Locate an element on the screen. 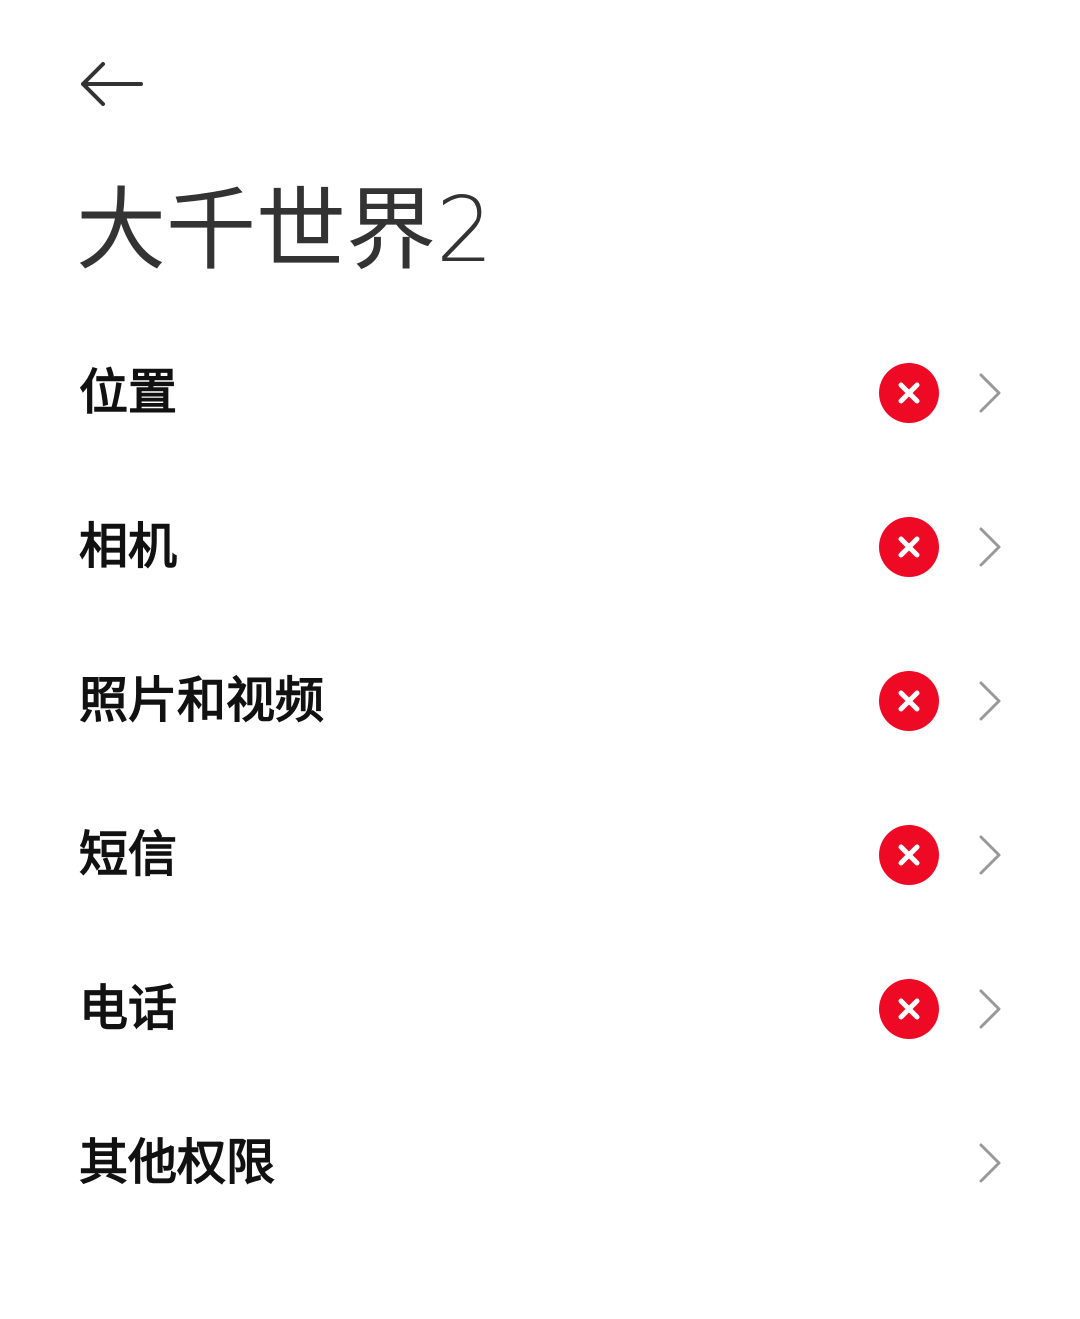 The image size is (1080, 1319). arrow-left-icon is located at coordinates (111, 84).